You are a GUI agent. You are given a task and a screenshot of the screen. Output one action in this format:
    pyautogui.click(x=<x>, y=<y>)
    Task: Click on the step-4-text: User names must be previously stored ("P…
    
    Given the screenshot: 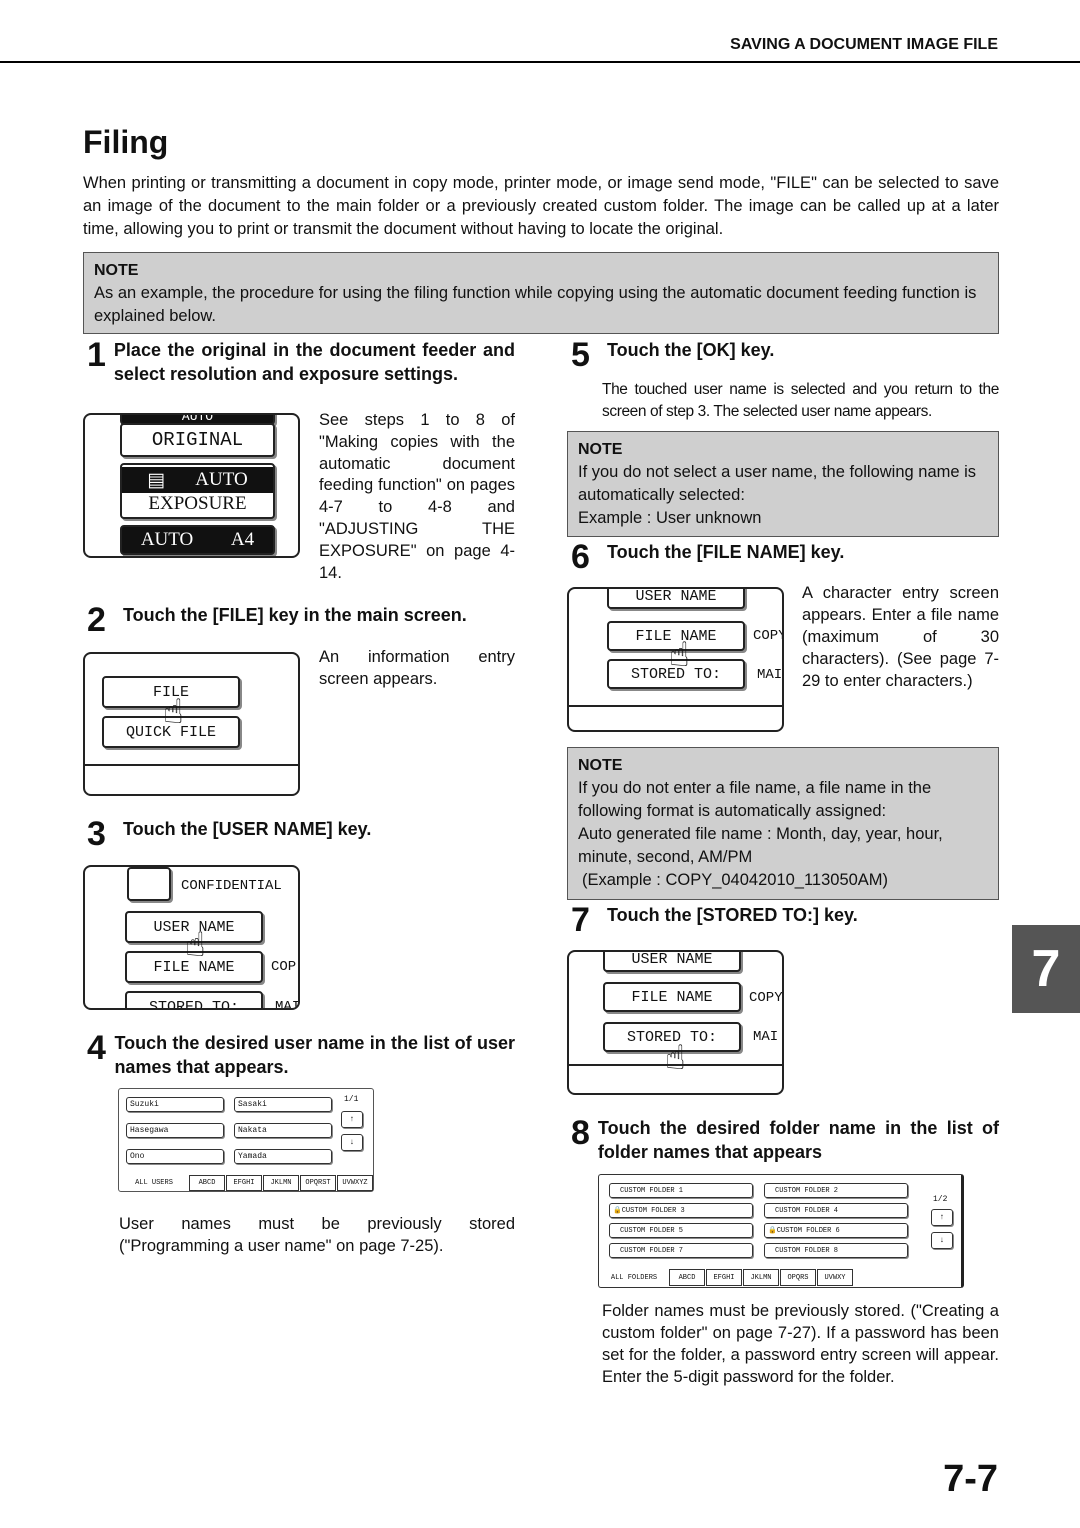 What is the action you would take?
    pyautogui.click(x=317, y=1235)
    